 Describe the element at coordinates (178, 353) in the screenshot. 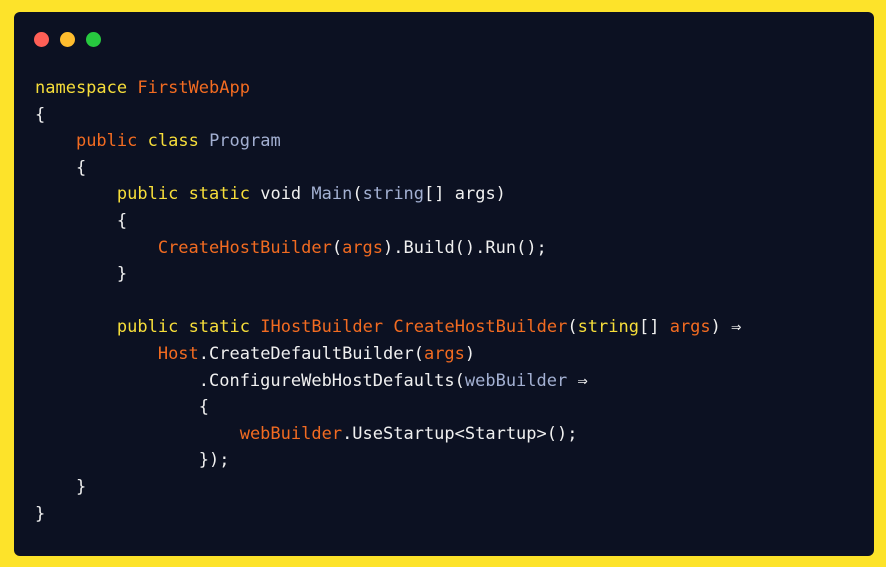

I see `code-token: Host` at that location.